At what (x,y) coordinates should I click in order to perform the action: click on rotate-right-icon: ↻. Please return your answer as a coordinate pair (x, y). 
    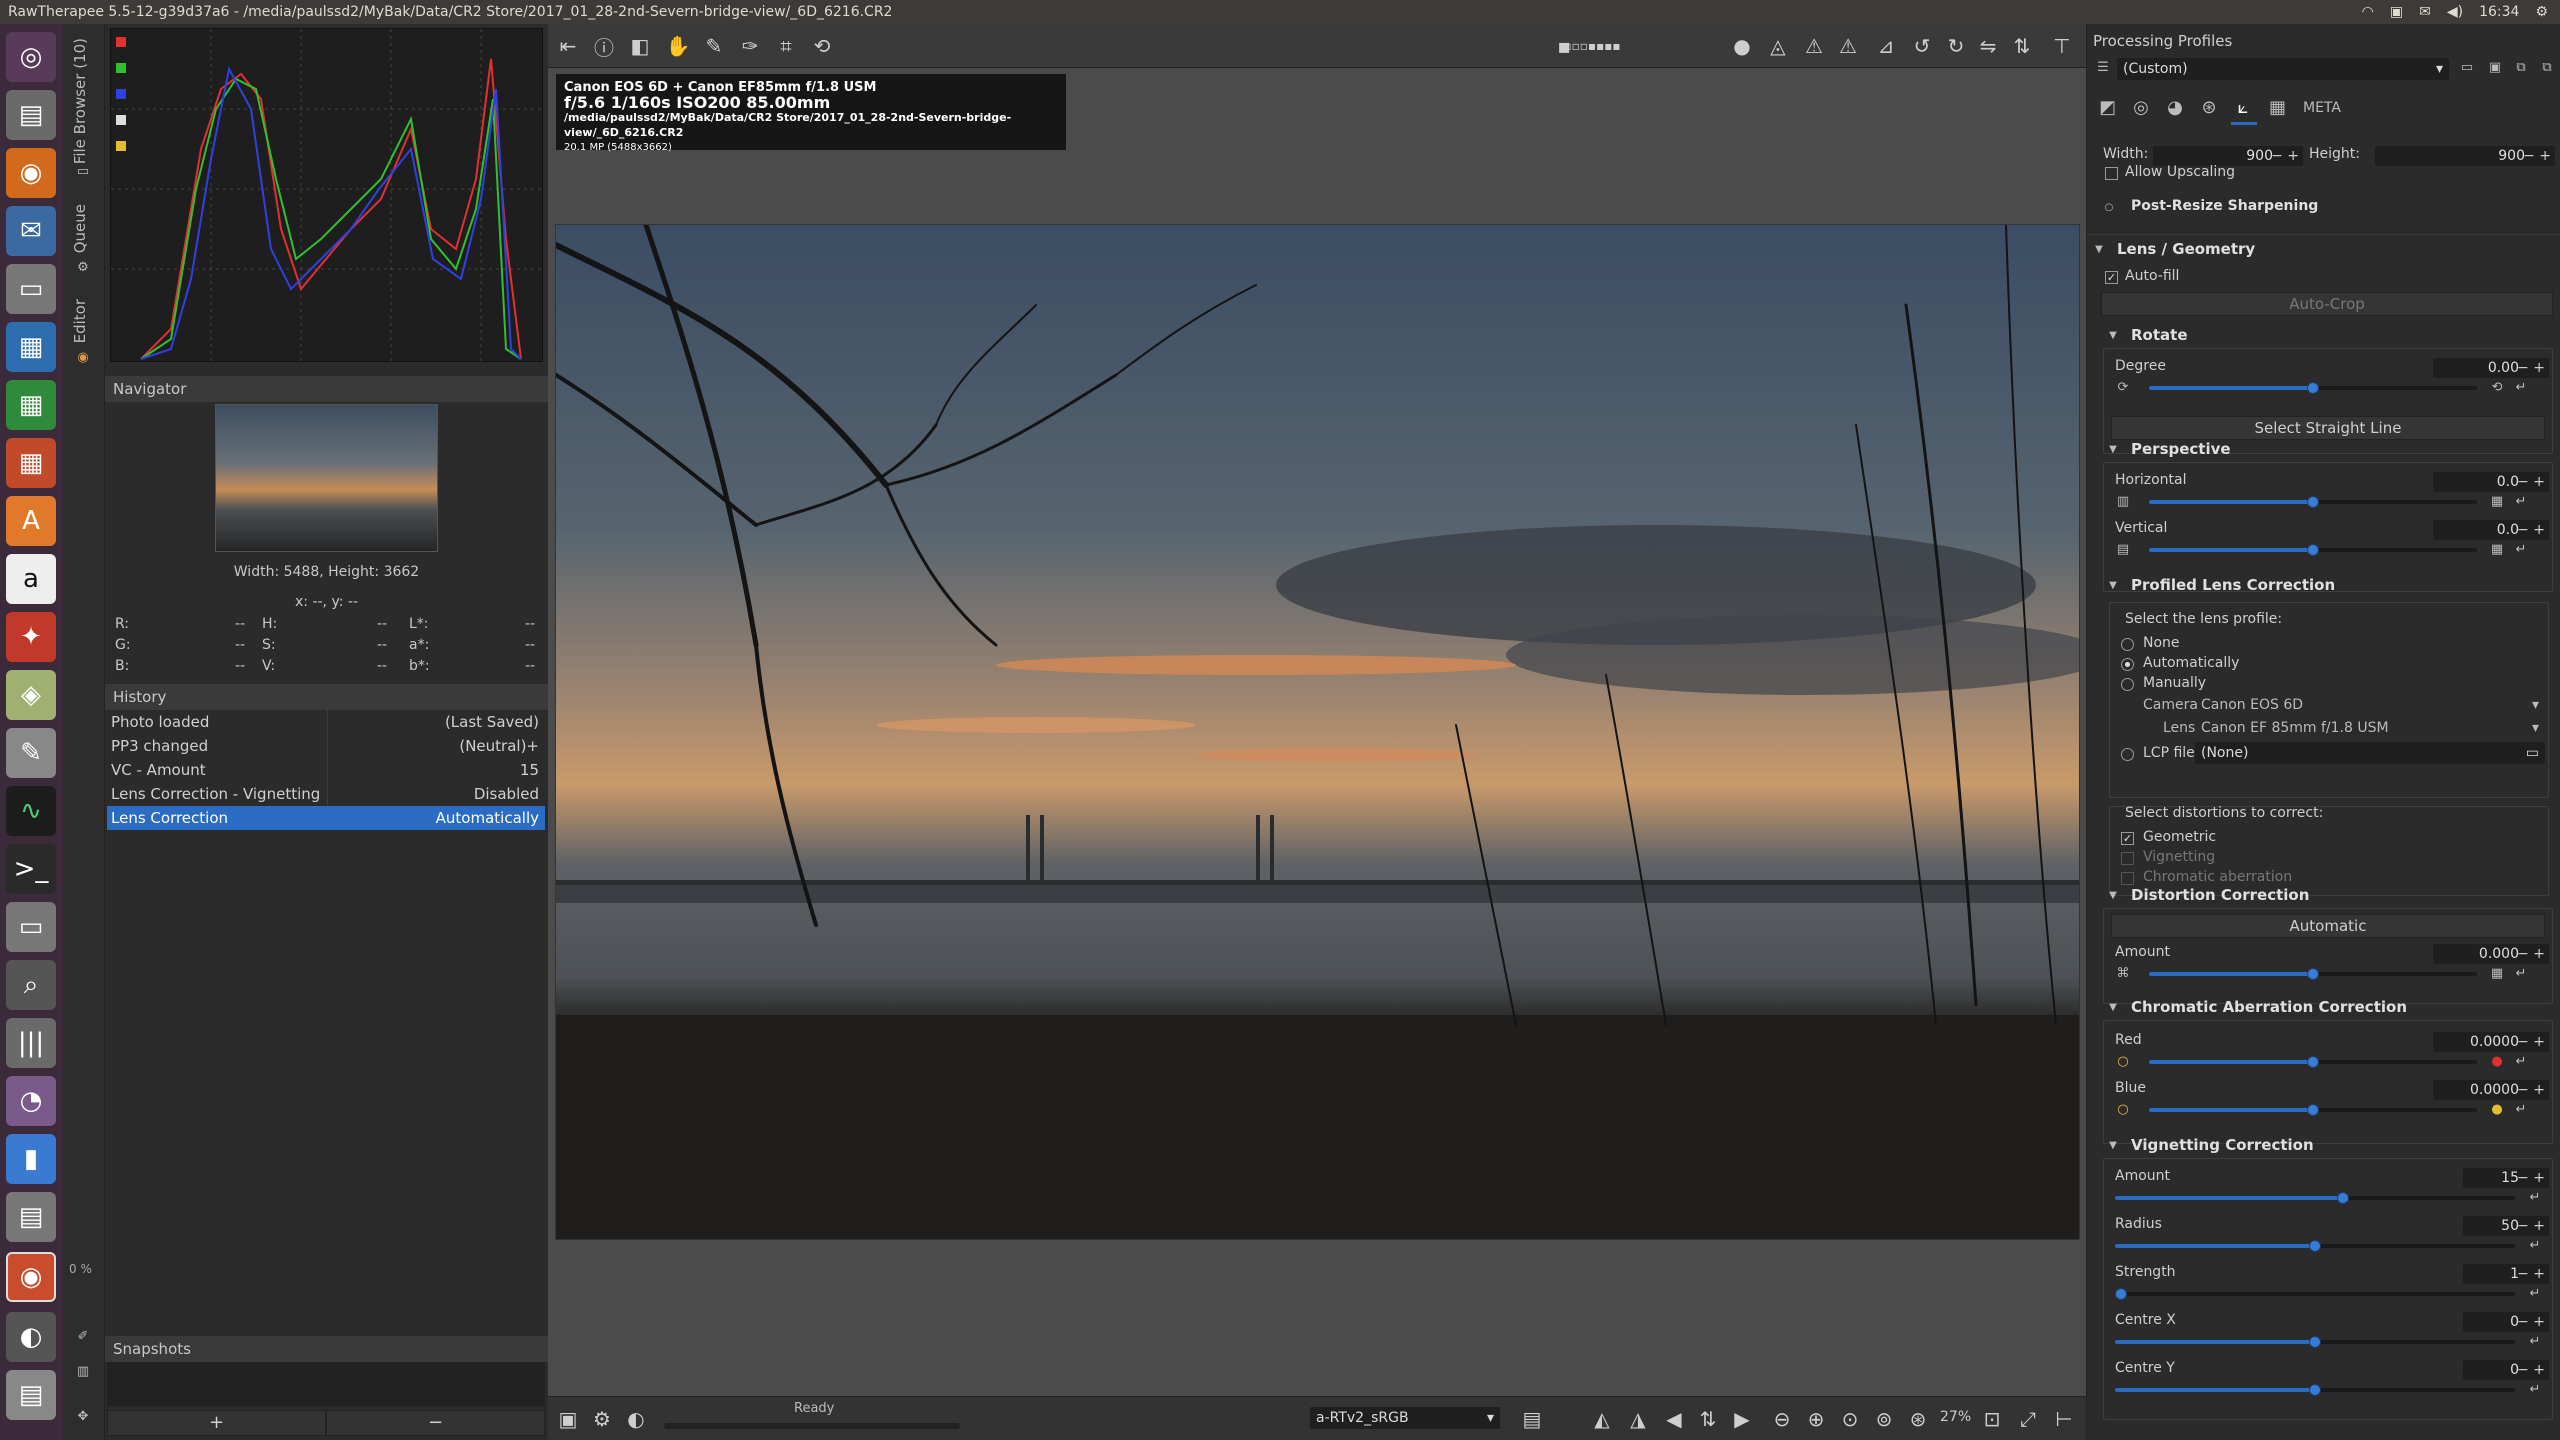
    Looking at the image, I should click on (1956, 46).